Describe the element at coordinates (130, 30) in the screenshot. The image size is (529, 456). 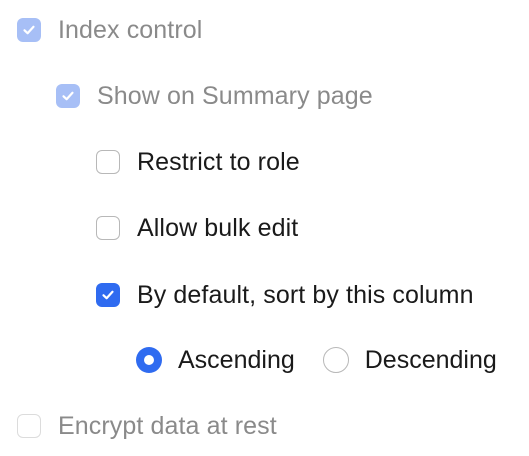
I see `index-control-label: Index control` at that location.